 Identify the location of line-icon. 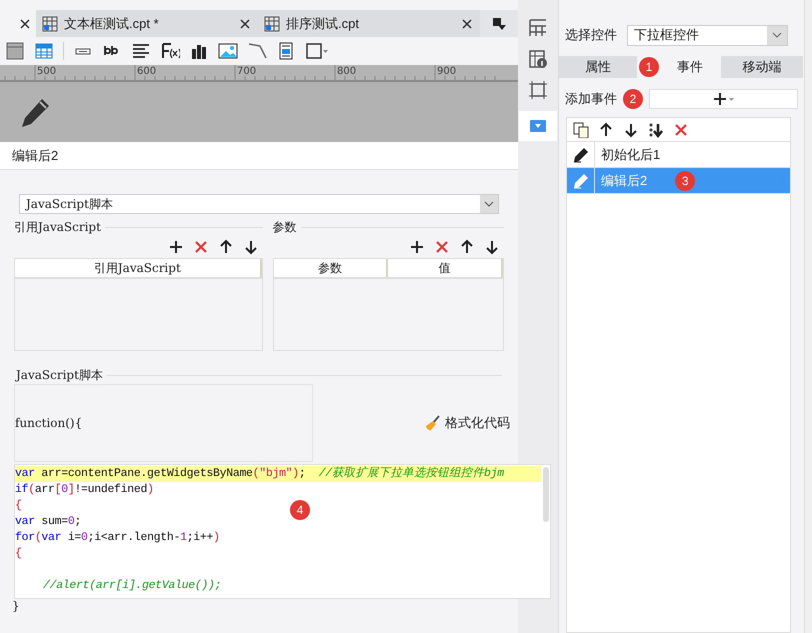
(257, 51).